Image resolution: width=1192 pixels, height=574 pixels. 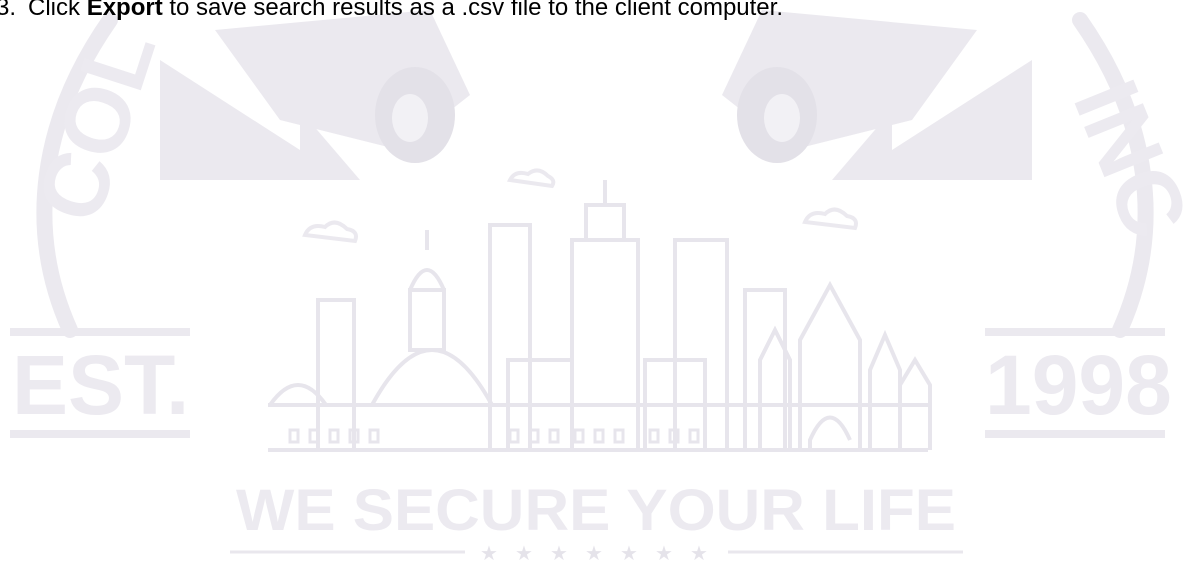 I want to click on logo-tagline-text: WE SECURE YOUR LIFE, so click(x=596, y=510).